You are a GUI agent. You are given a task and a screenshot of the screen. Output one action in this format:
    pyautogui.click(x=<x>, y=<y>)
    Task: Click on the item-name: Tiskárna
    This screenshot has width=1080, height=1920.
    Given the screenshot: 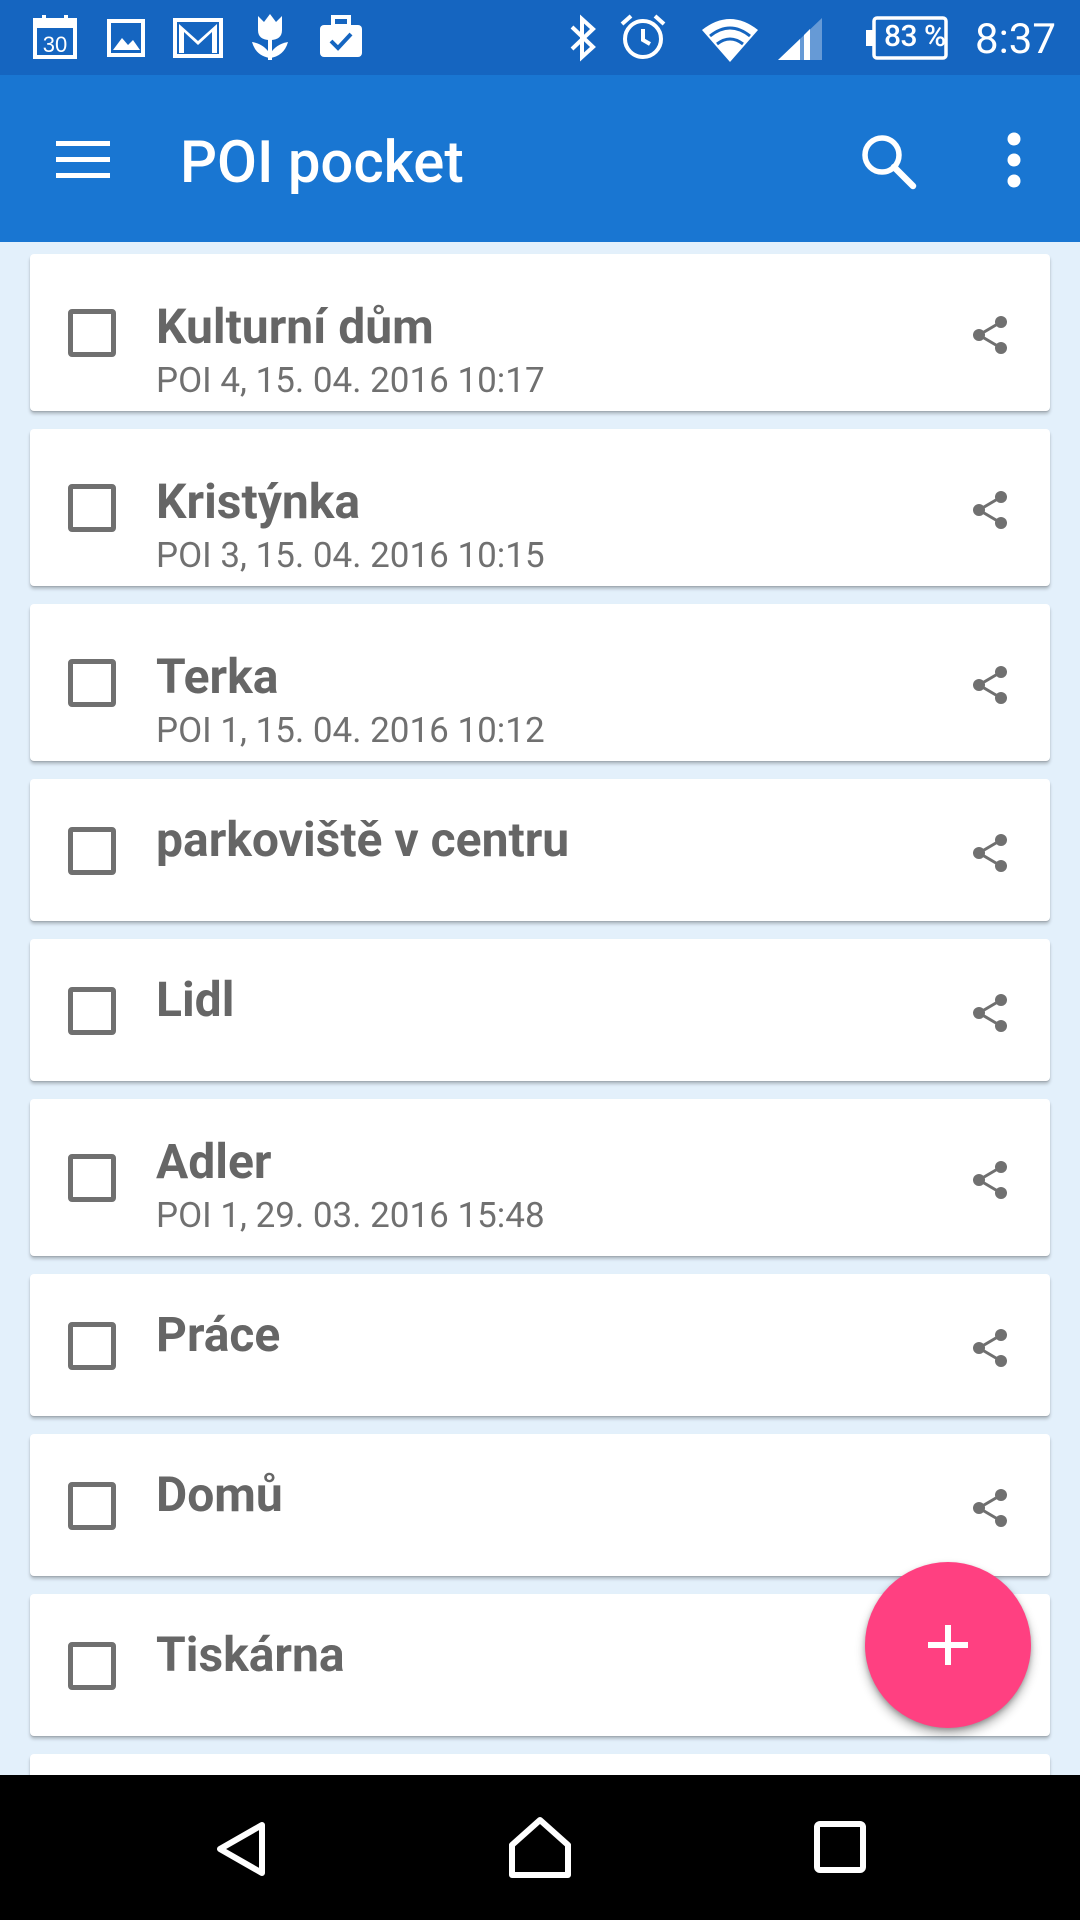 What is the action you would take?
    pyautogui.click(x=250, y=1654)
    